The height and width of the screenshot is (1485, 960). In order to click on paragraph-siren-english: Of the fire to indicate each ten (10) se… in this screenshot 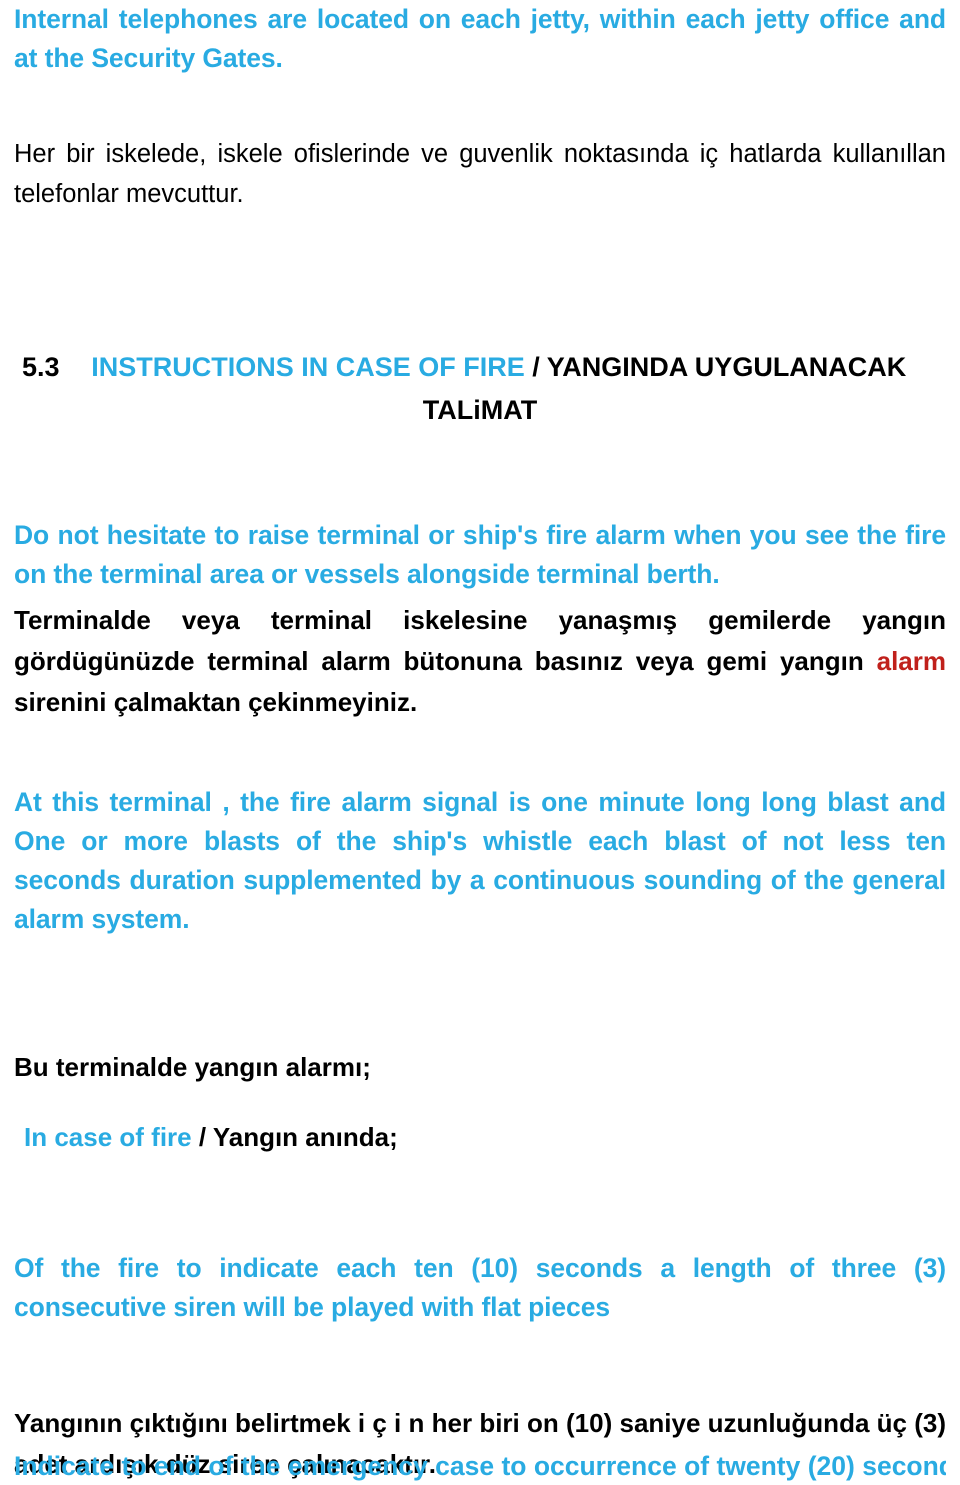, I will do `click(480, 1287)`.